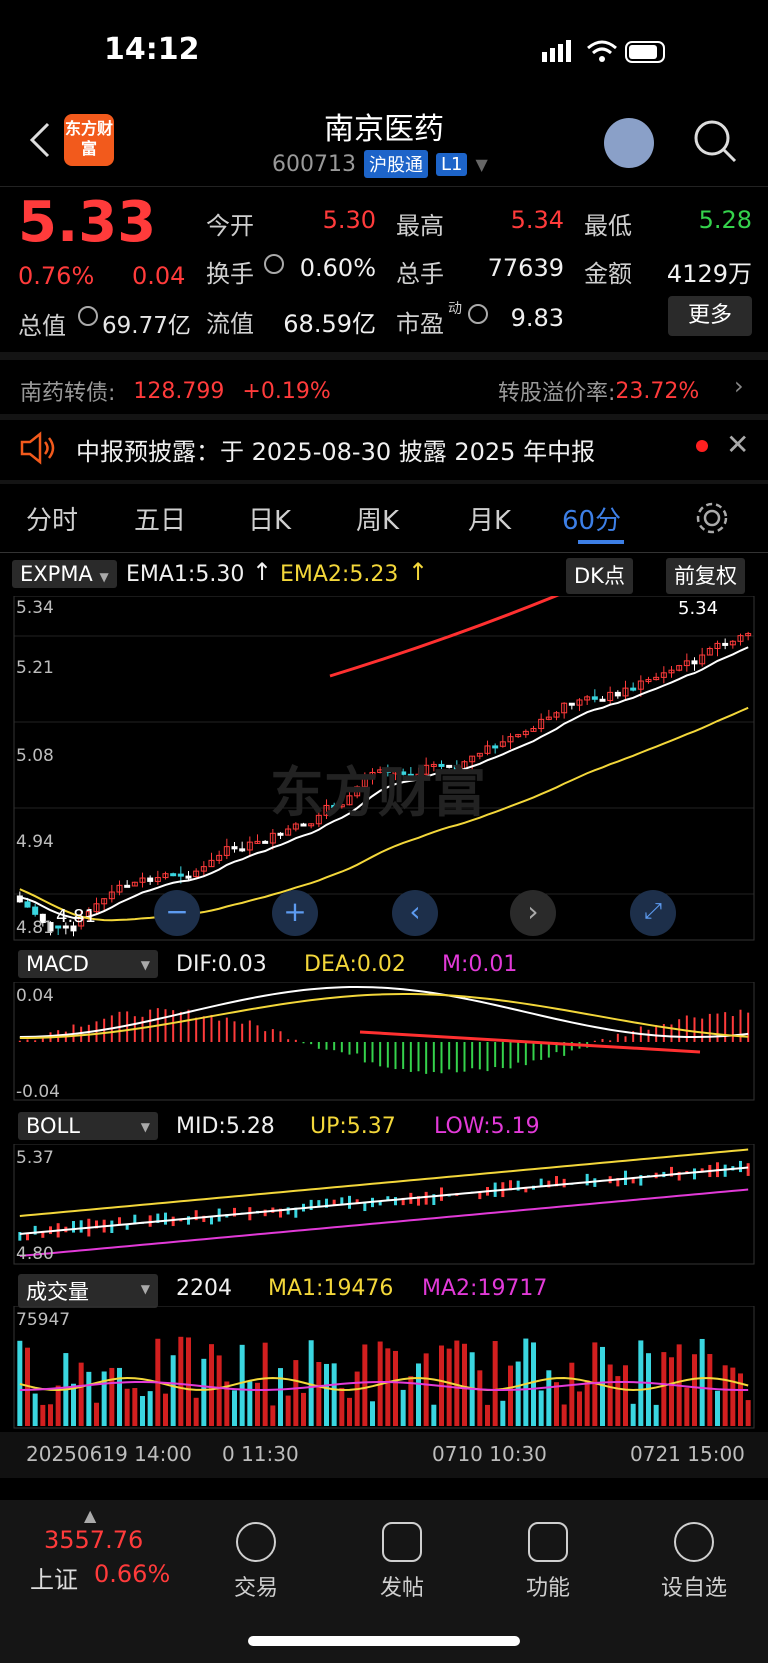 This screenshot has width=768, height=1663. I want to click on volume-chart, so click(384, 1368).